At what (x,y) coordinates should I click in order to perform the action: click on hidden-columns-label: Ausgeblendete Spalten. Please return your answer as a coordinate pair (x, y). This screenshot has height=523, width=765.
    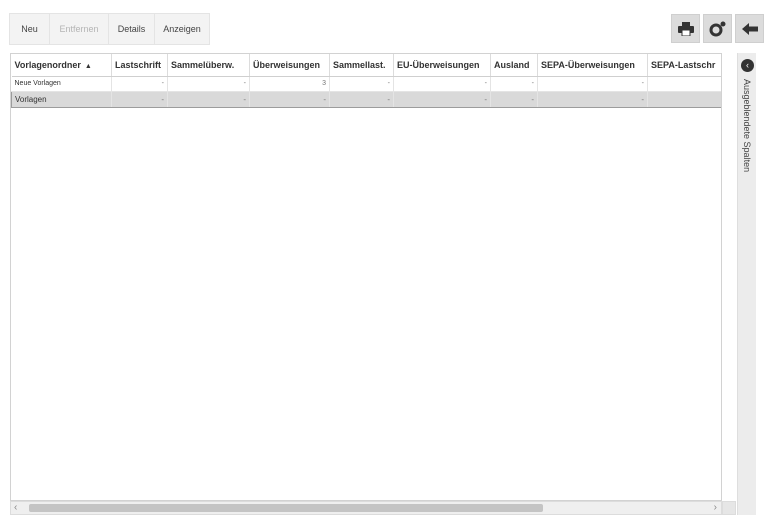
    Looking at the image, I should click on (747, 126).